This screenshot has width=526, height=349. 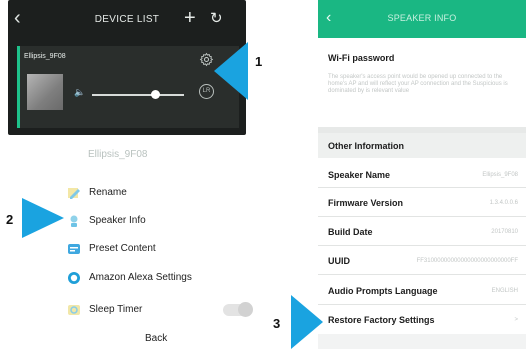 I want to click on back-button: Back, so click(x=156, y=338).